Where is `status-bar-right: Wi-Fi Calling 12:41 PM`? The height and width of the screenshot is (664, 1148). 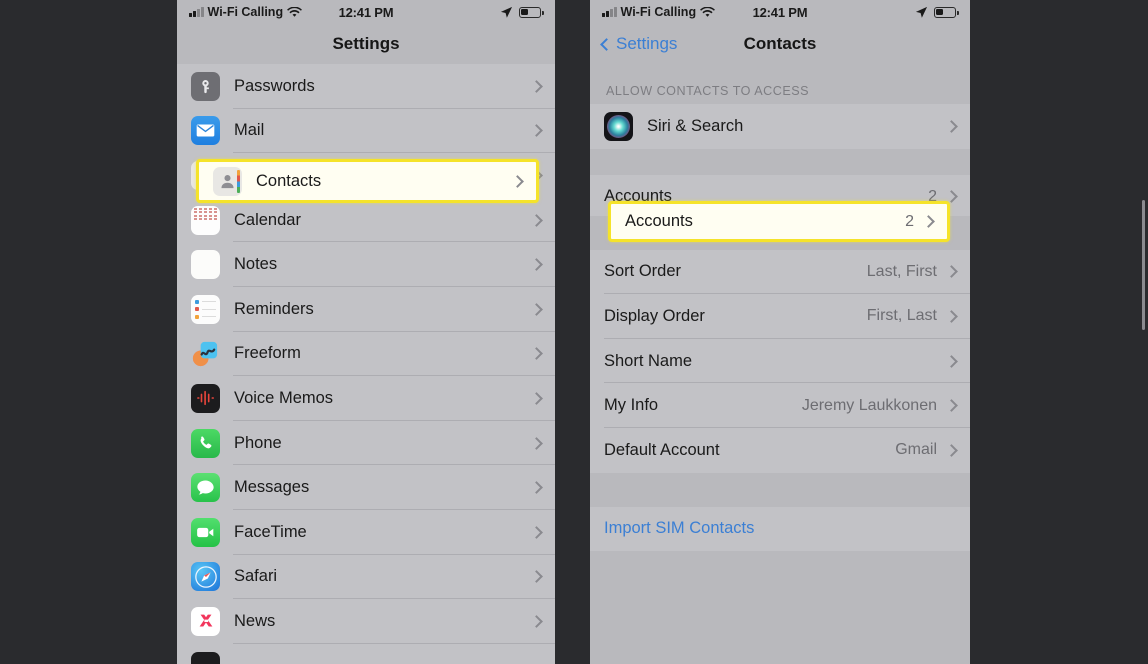 status-bar-right: Wi-Fi Calling 12:41 PM is located at coordinates (780, 12).